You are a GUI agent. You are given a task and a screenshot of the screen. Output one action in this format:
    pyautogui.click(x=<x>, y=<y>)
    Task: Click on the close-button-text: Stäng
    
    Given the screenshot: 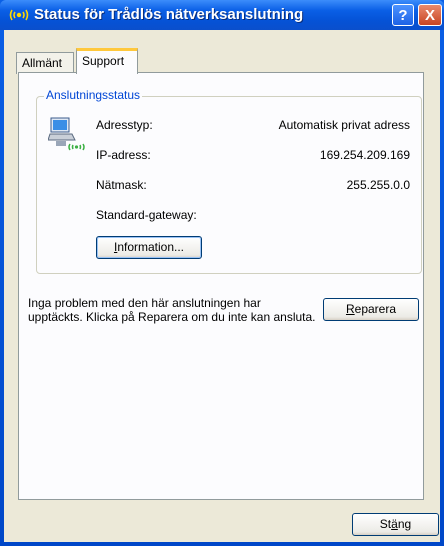 What is the action you would take?
    pyautogui.click(x=395, y=524)
    